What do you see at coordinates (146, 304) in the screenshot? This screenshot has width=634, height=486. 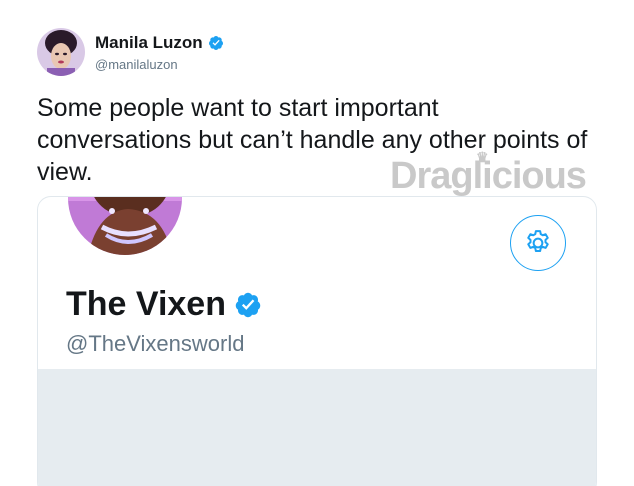 I see `profile-display-name: The Vixen` at bounding box center [146, 304].